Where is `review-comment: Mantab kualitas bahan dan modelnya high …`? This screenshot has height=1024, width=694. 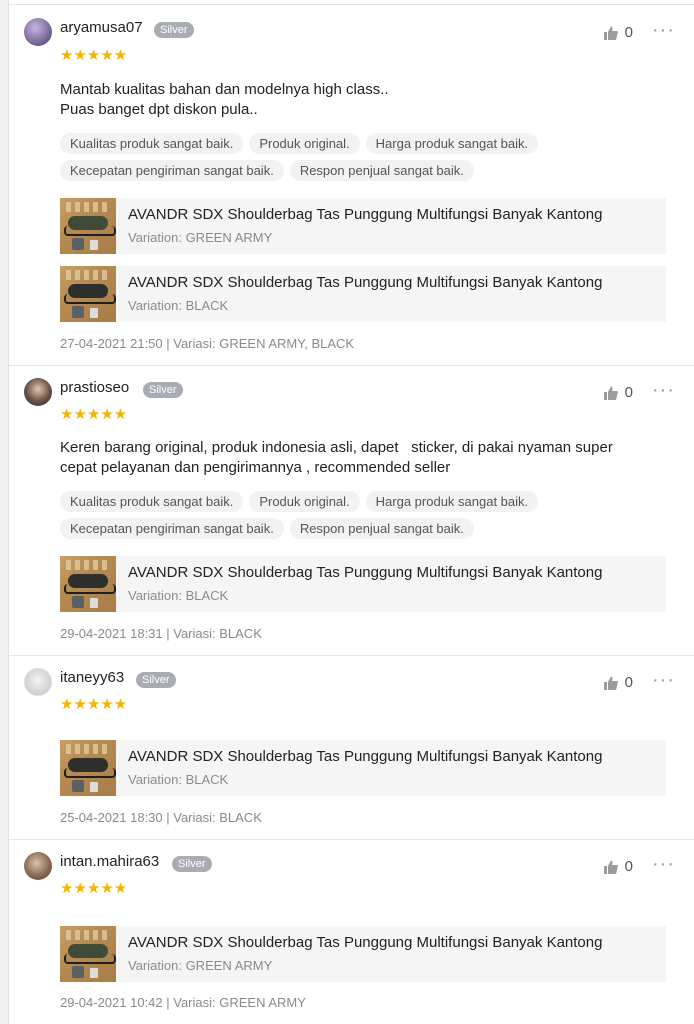 review-comment: Mantab kualitas bahan dan modelnya high … is located at coordinates (362, 100).